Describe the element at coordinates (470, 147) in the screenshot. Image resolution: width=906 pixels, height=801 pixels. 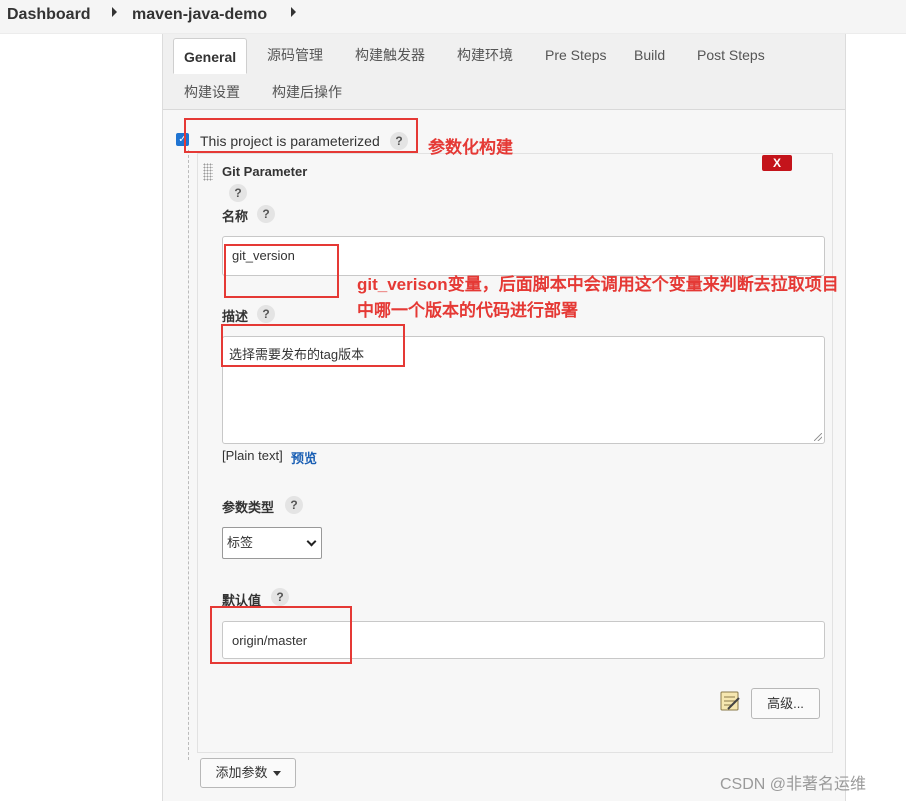
I see `annotation-parameterized: 参数化构建` at that location.